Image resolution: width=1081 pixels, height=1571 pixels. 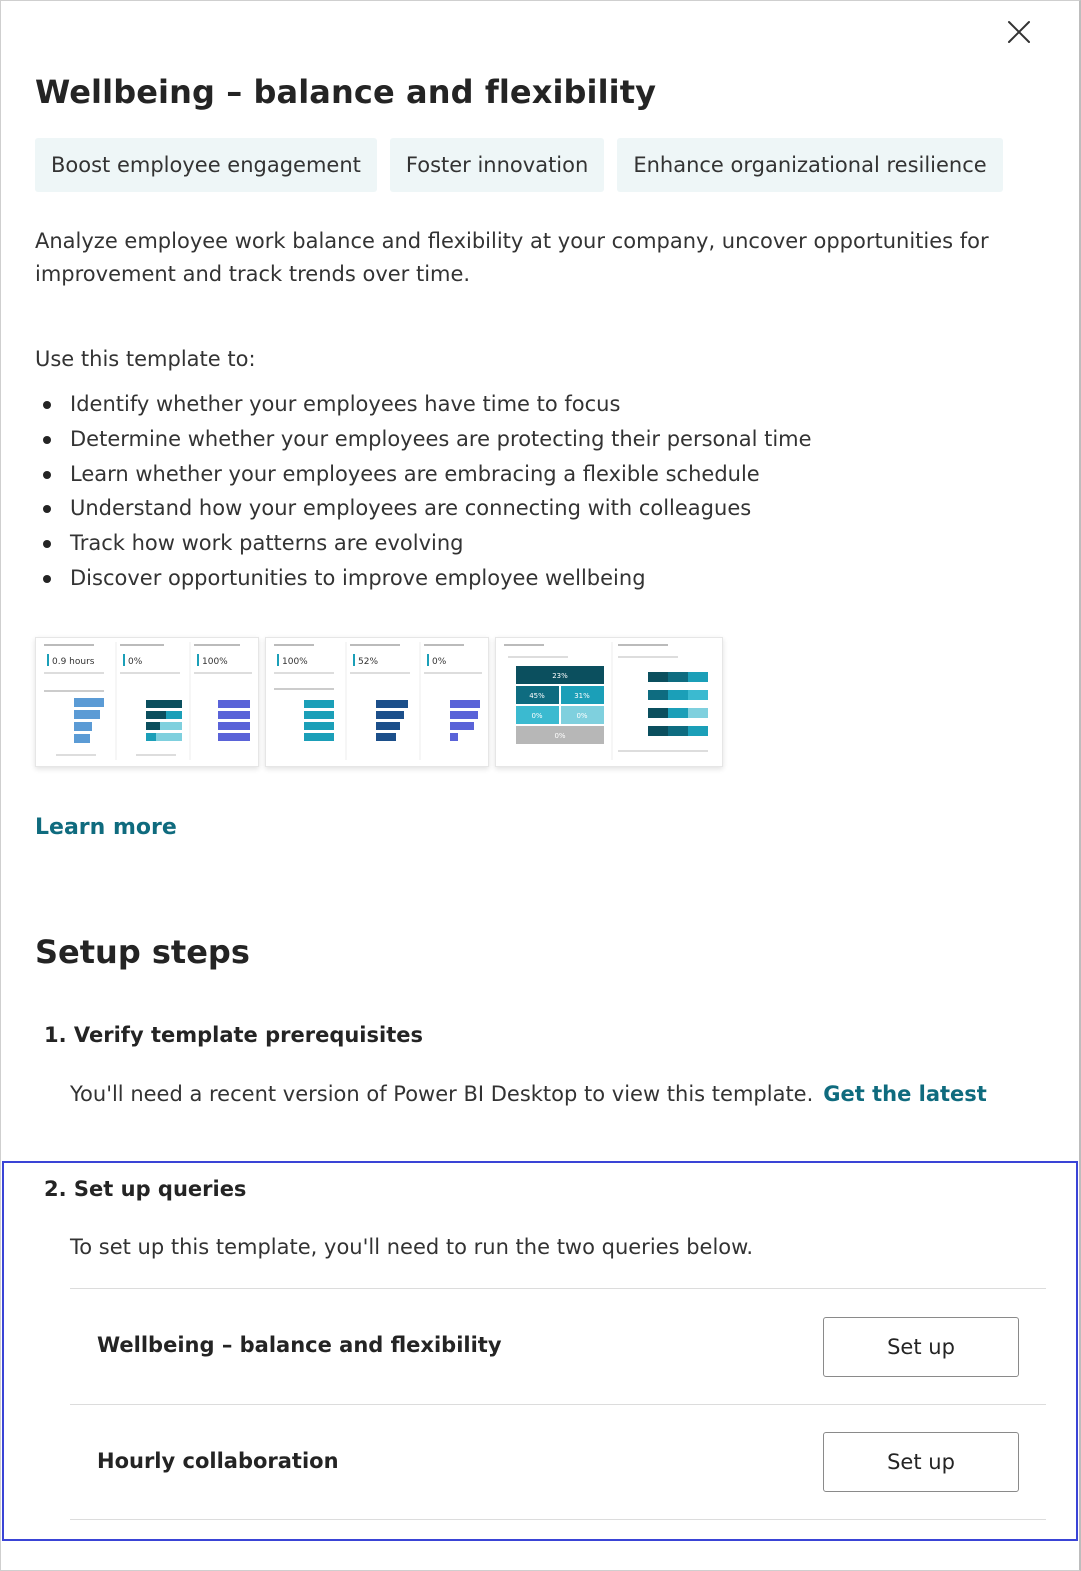 I want to click on list-item: Track how work patterns are evolving, so click(x=423, y=543).